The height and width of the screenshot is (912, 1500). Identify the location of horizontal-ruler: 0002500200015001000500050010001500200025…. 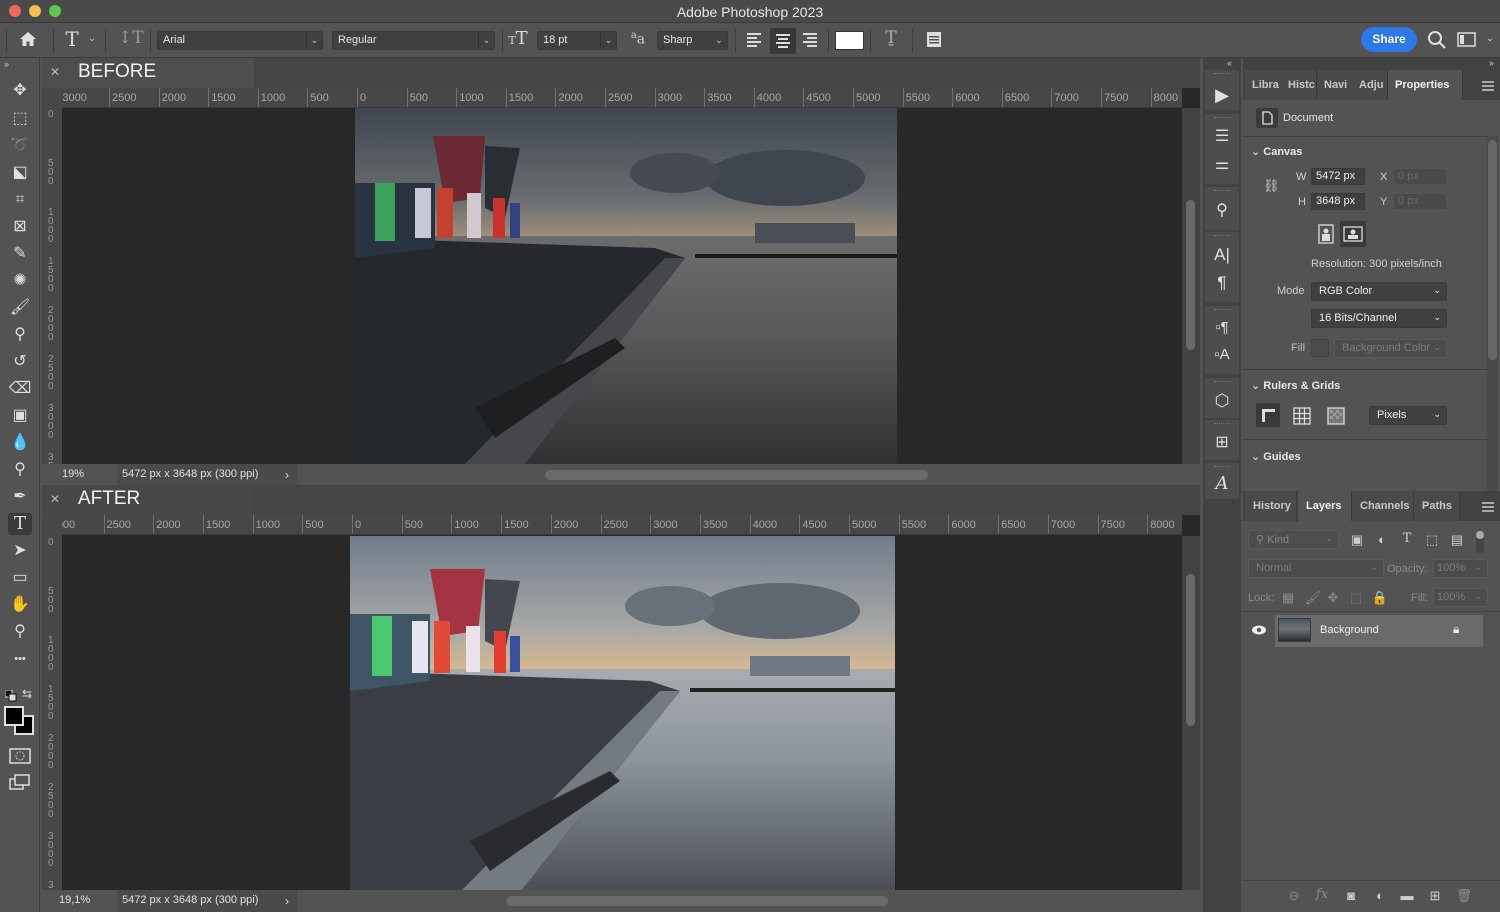
(622, 525).